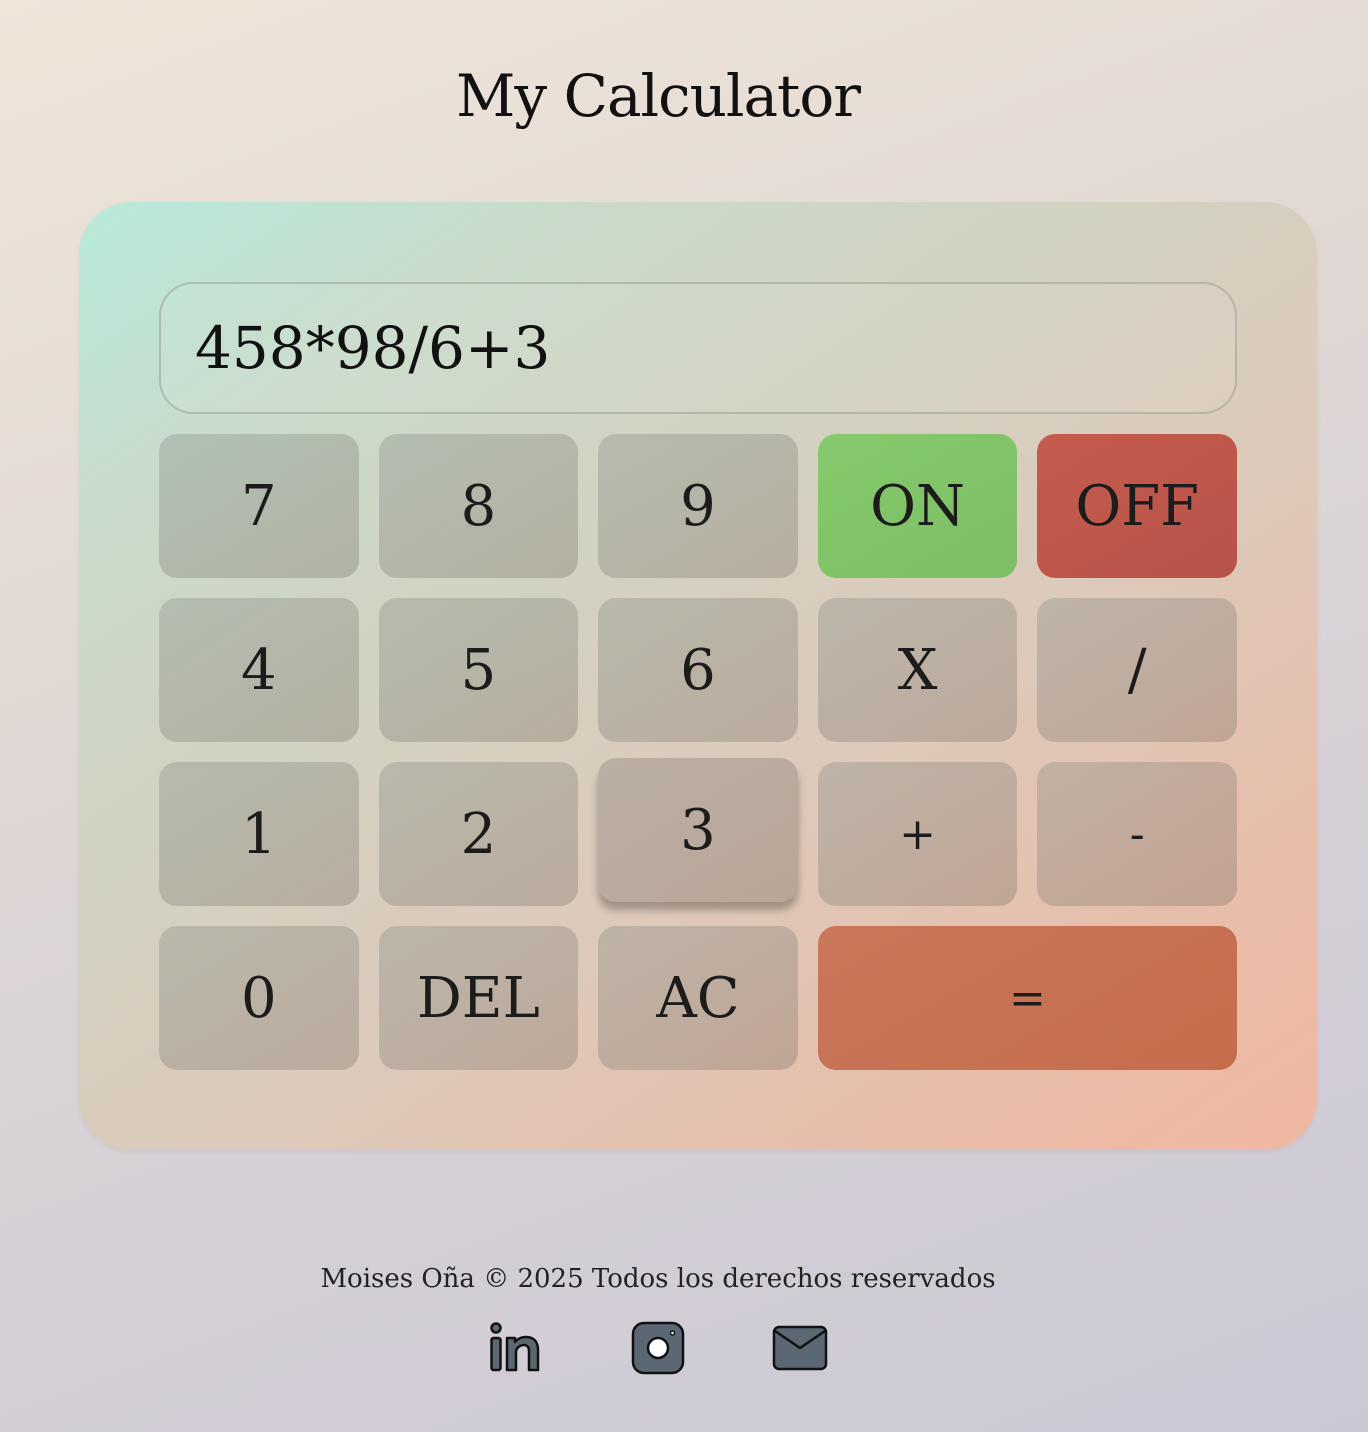 The width and height of the screenshot is (1368, 1432). Describe the element at coordinates (478, 506) in the screenshot. I see `key-8: 8` at that location.